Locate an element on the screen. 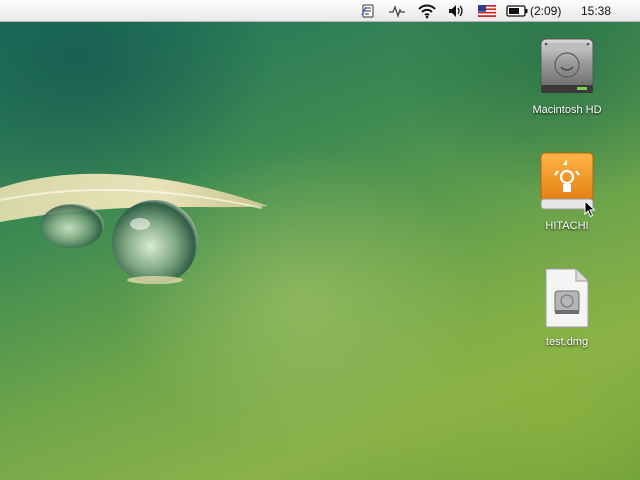  hard-drive-icon is located at coordinates (567, 66).